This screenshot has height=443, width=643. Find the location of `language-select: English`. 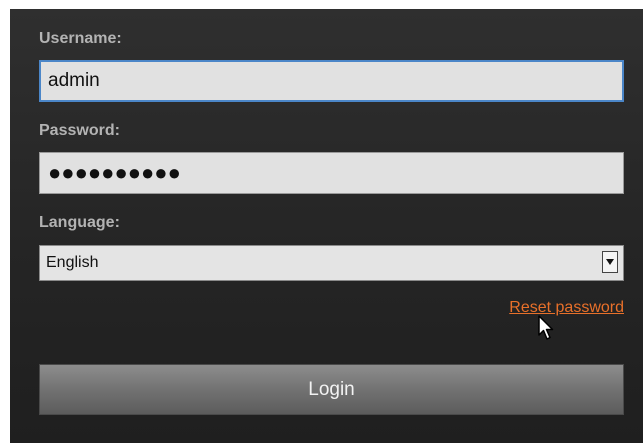

language-select: English is located at coordinates (331, 263).